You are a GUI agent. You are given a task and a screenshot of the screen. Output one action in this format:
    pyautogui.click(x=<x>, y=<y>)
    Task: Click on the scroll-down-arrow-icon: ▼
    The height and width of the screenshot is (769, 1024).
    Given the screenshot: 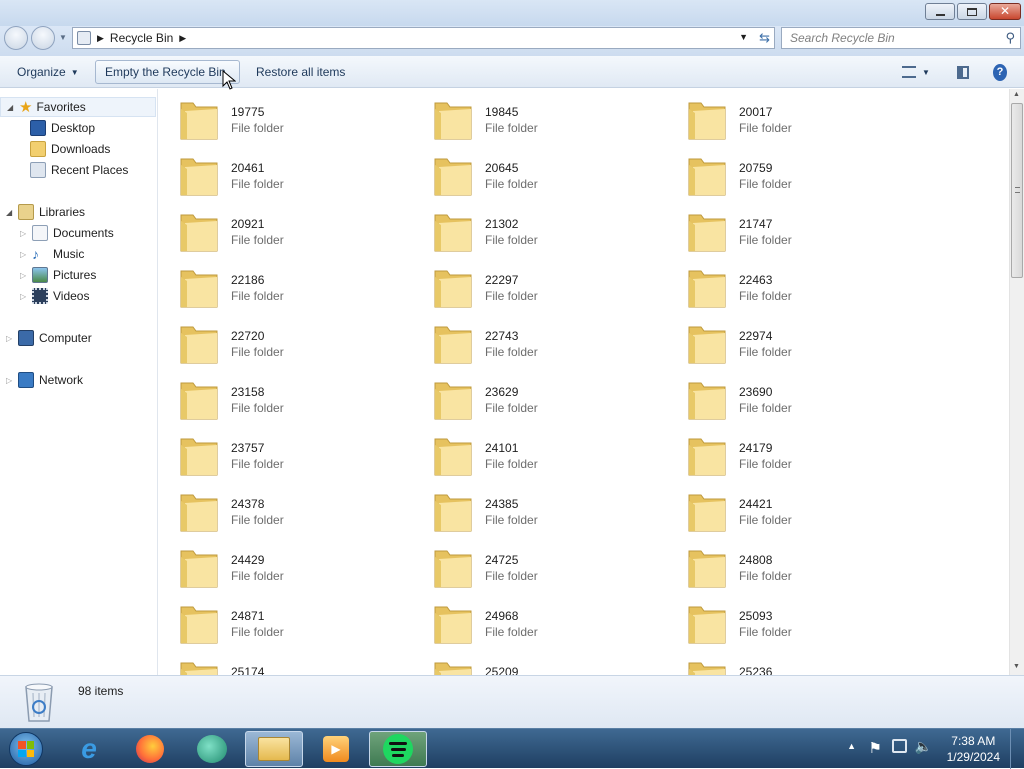 What is the action you would take?
    pyautogui.click(x=1016, y=666)
    